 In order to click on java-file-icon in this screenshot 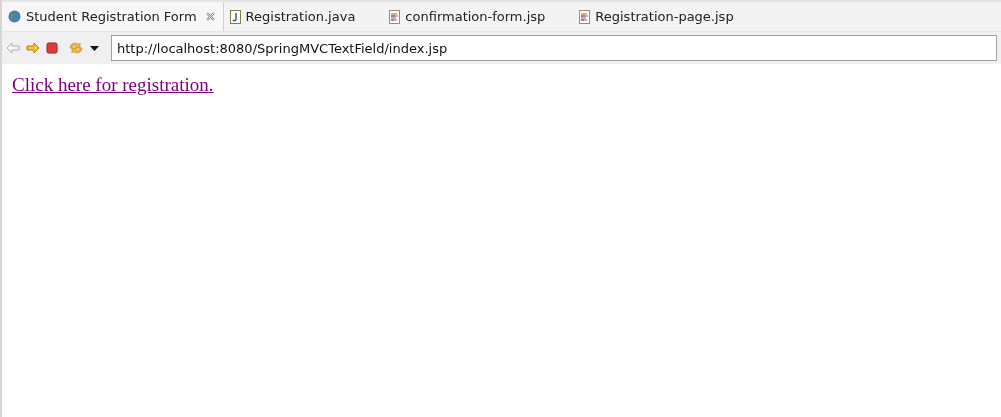, I will do `click(235, 16)`.